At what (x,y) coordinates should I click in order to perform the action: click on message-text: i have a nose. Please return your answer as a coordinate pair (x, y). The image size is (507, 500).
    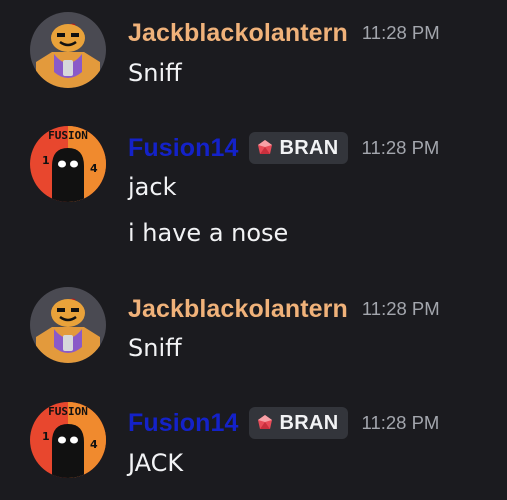
    Looking at the image, I should click on (208, 233).